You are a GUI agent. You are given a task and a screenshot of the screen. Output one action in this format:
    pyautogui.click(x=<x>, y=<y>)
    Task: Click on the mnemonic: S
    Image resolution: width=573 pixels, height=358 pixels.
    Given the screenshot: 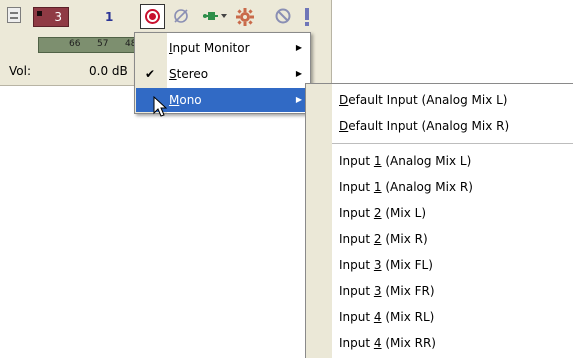 What is the action you would take?
    pyautogui.click(x=173, y=74)
    